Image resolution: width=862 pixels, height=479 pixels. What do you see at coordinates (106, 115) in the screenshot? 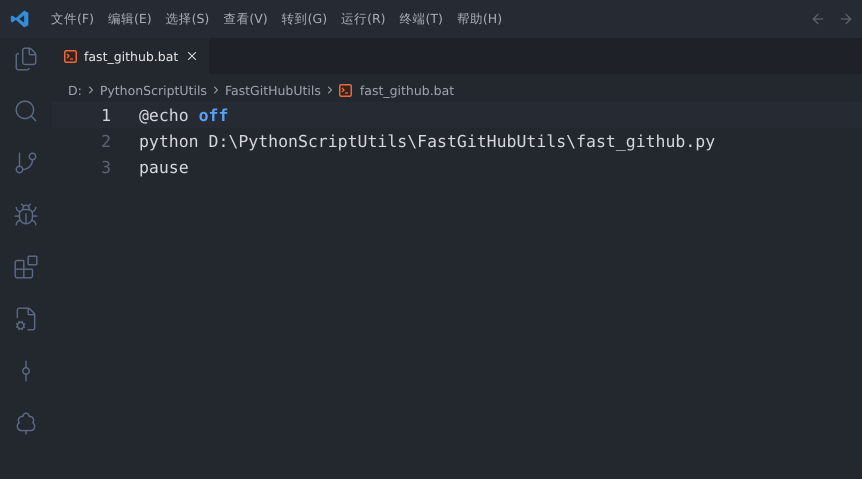
I see `line-number: 1` at bounding box center [106, 115].